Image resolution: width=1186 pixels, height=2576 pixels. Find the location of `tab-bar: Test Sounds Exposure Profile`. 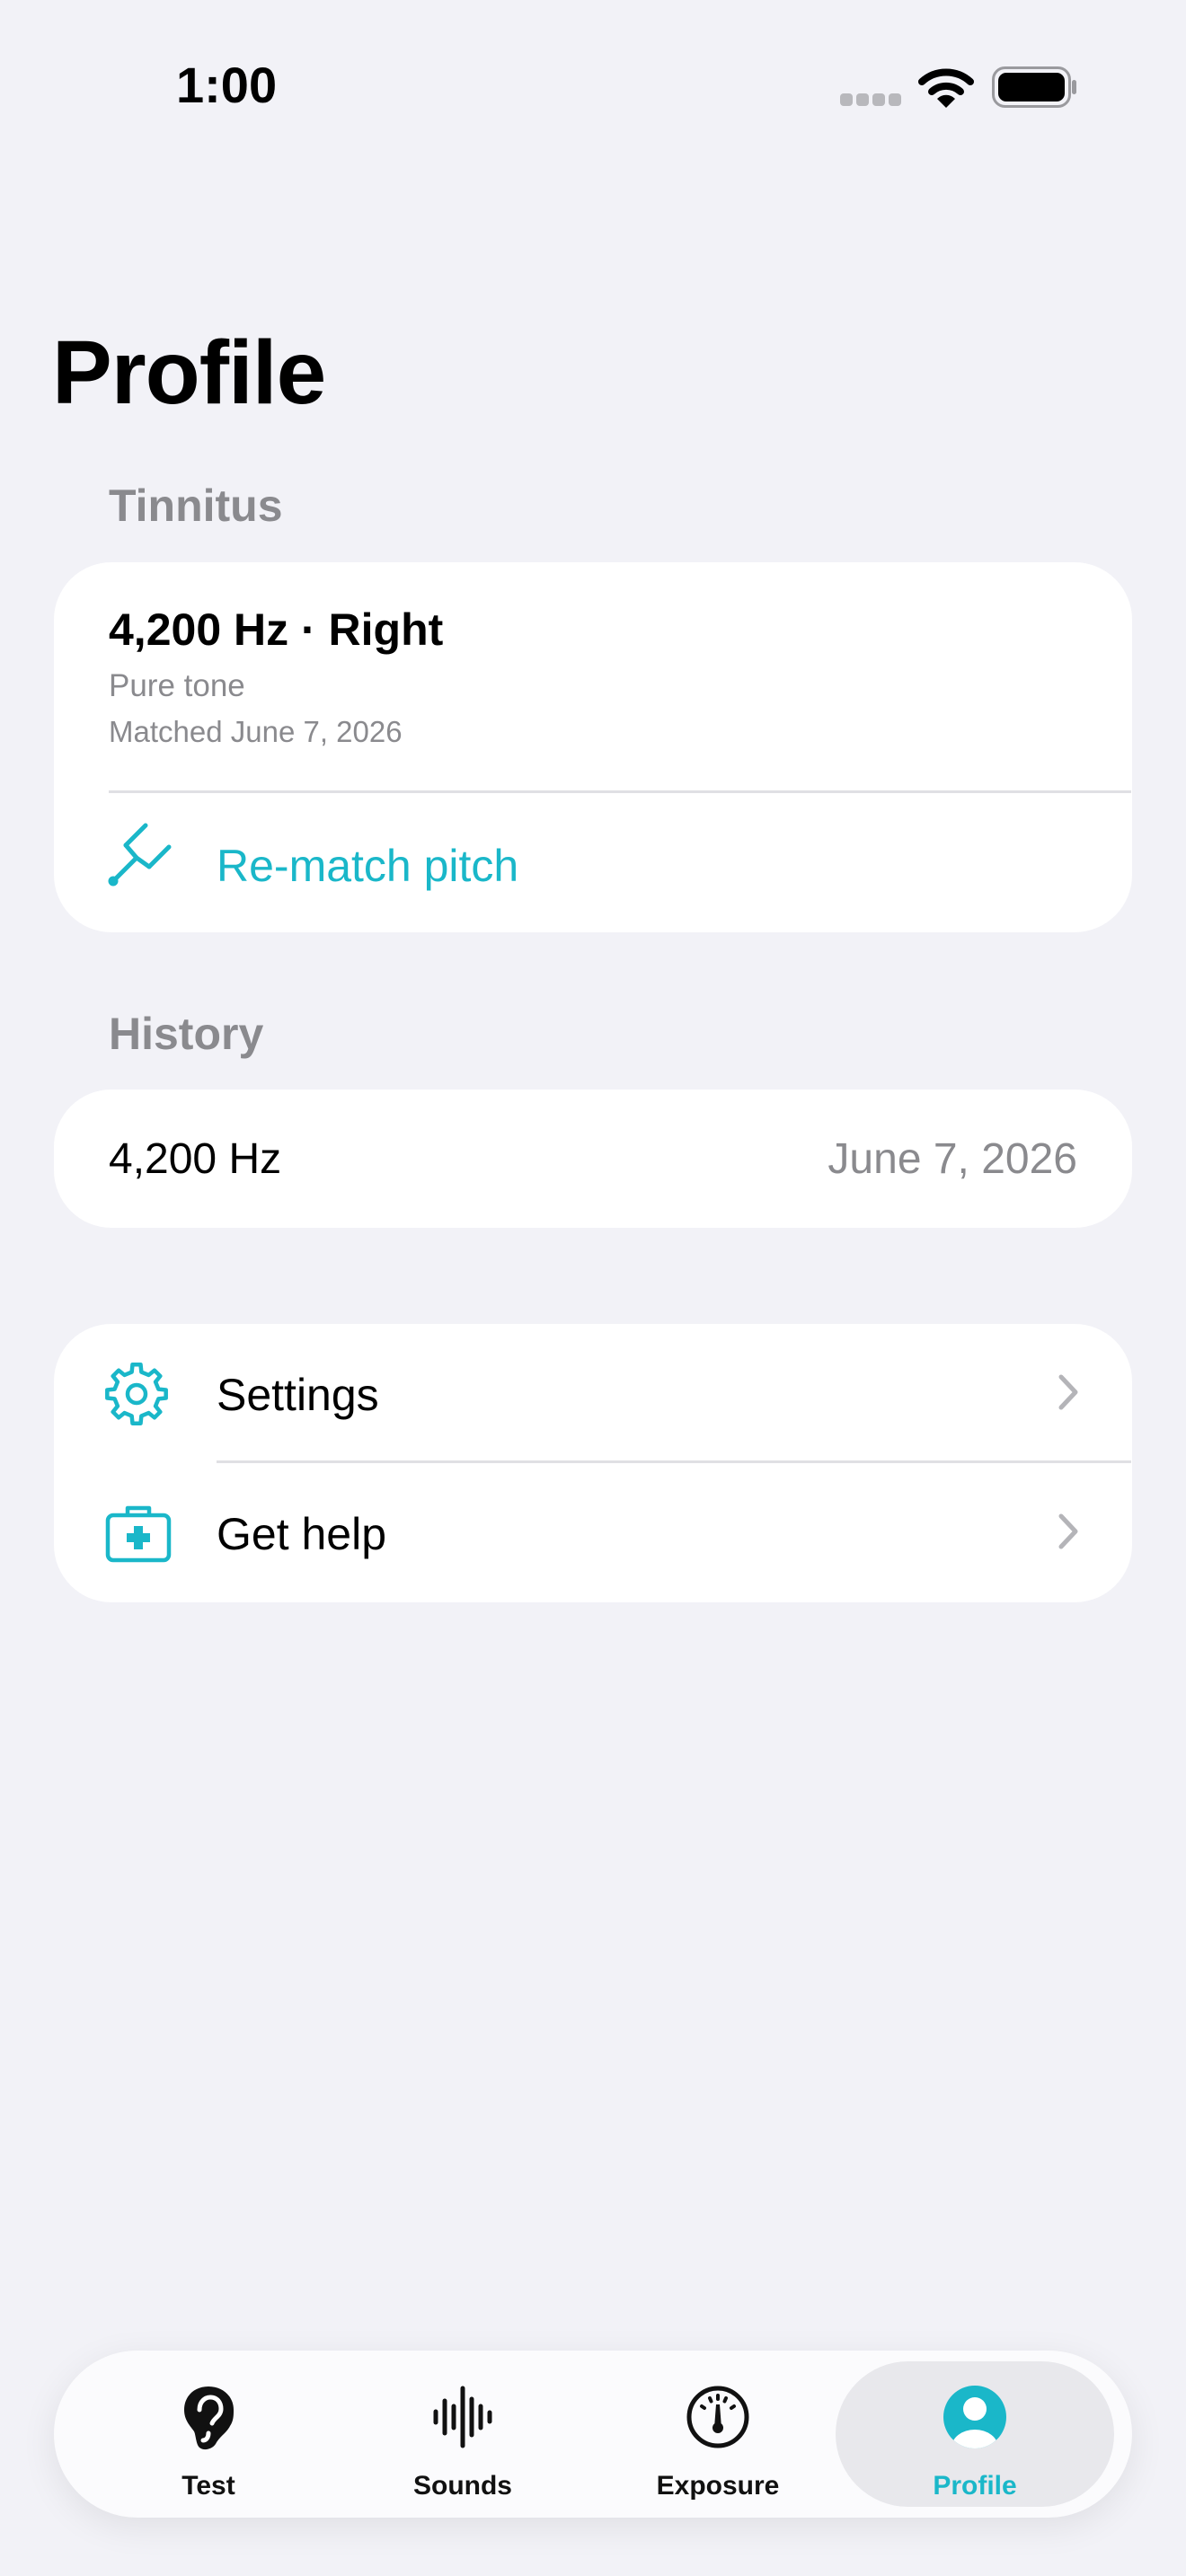

tab-bar: Test Sounds Exposure Profile is located at coordinates (593, 2434).